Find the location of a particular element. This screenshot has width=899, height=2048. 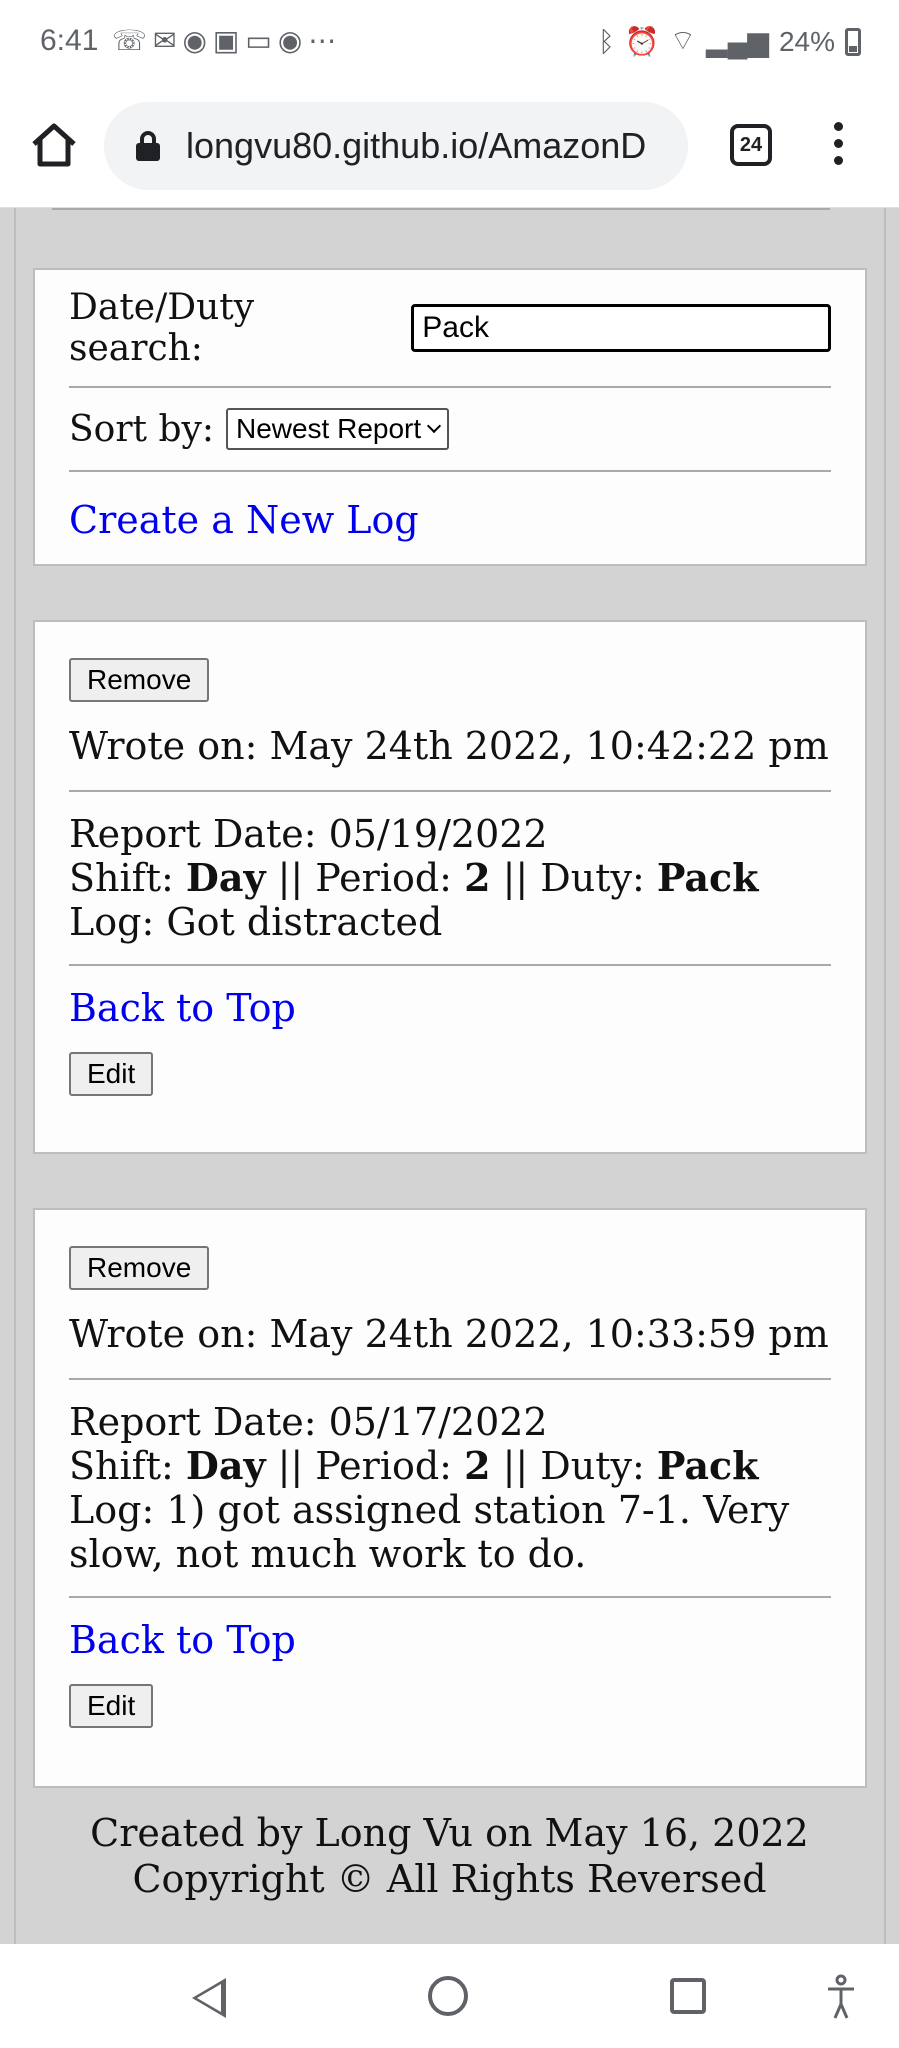

wrote-on-text: Wrote on: May 24th 2022, 10:33:59 pm is located at coordinates (449, 1334).